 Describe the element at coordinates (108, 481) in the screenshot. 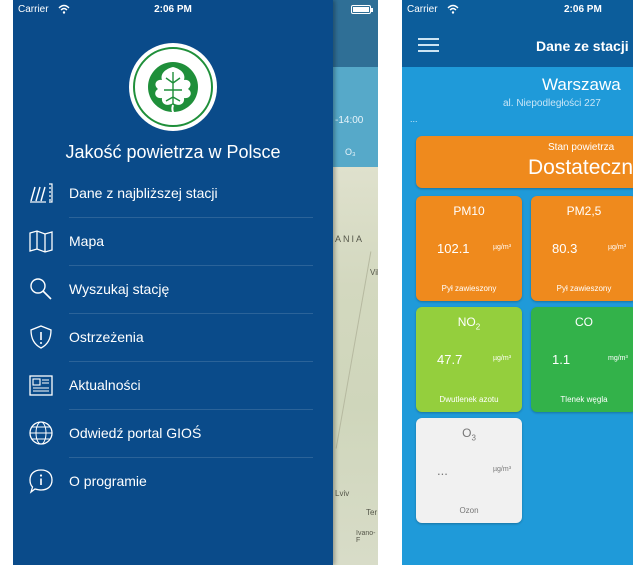

I see `menu-item-label: O programie` at that location.